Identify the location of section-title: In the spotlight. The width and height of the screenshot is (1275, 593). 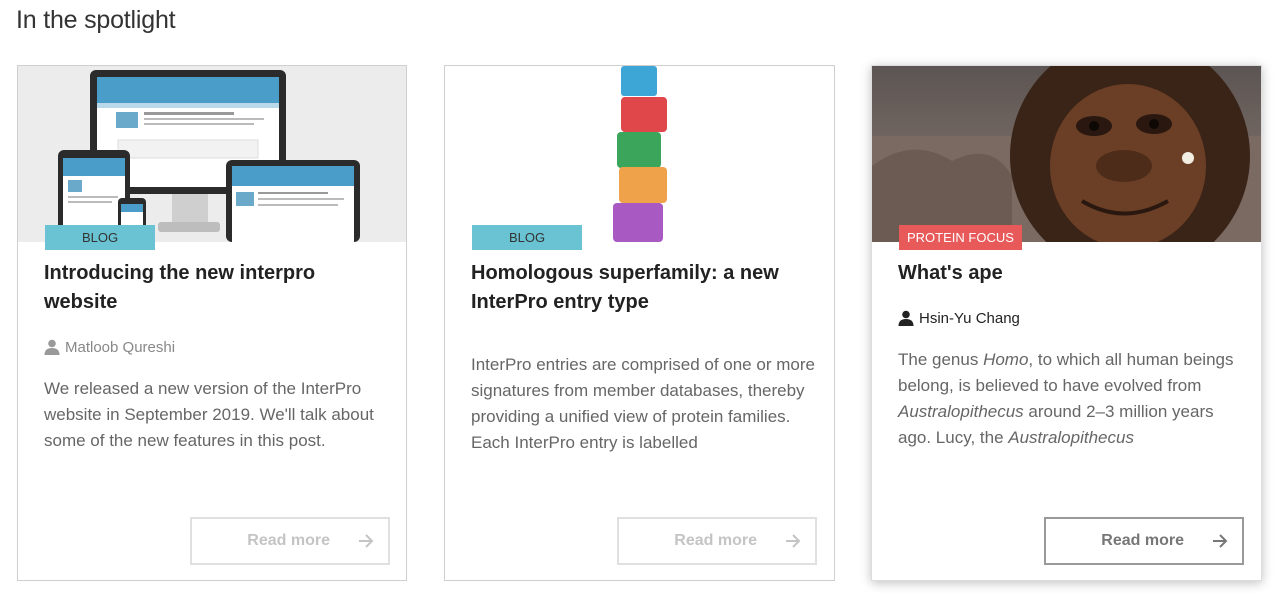
(96, 20).